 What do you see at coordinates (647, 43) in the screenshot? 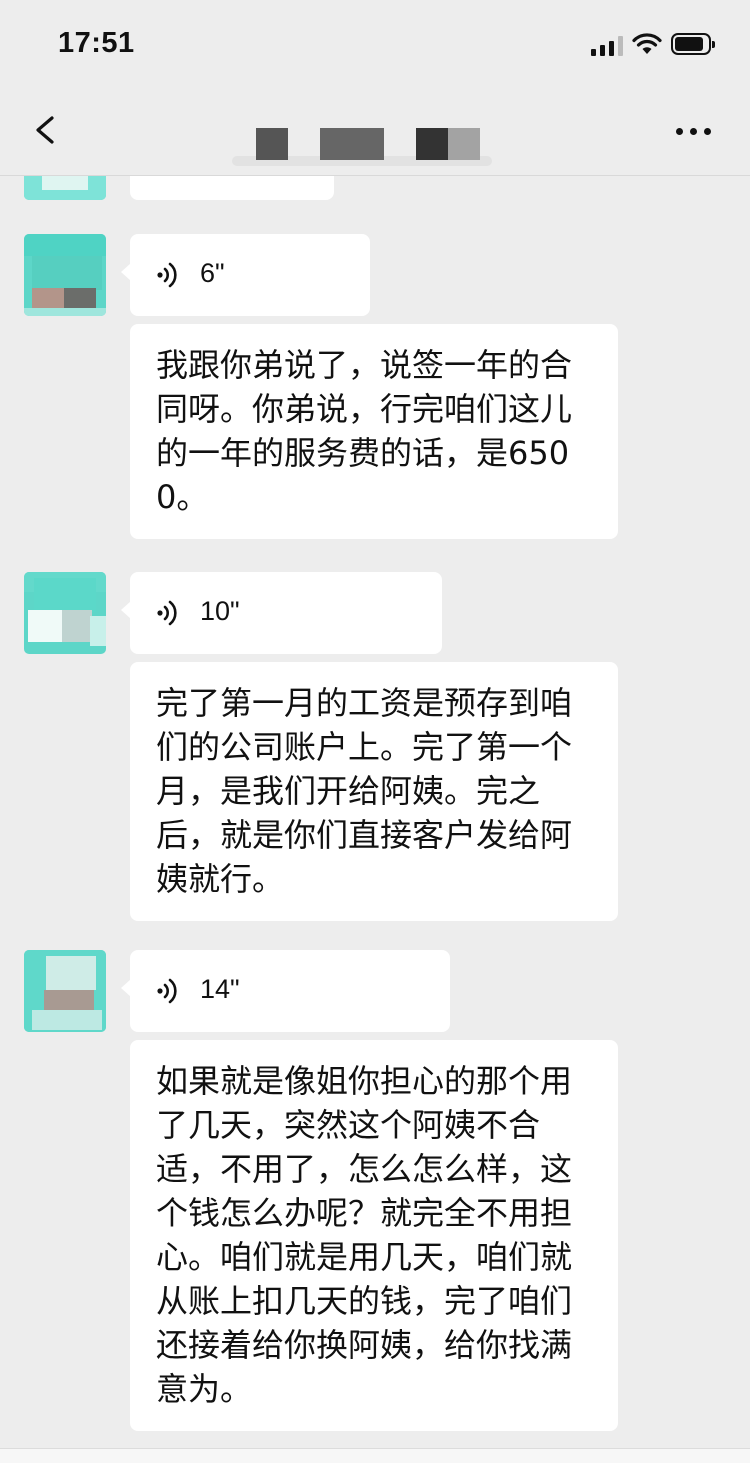
I see `wifi-icon` at bounding box center [647, 43].